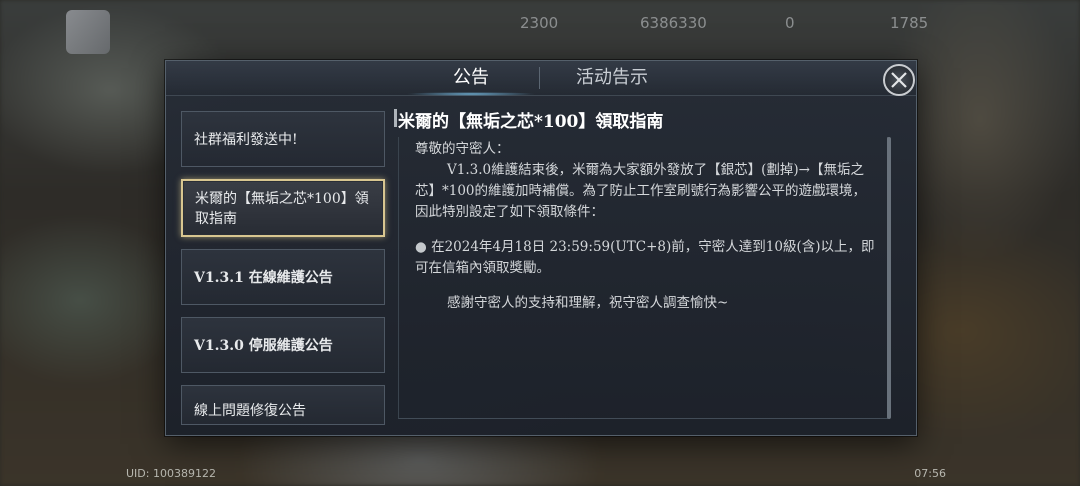  Describe the element at coordinates (395, 118) in the screenshot. I see `title-accent-bar` at that location.